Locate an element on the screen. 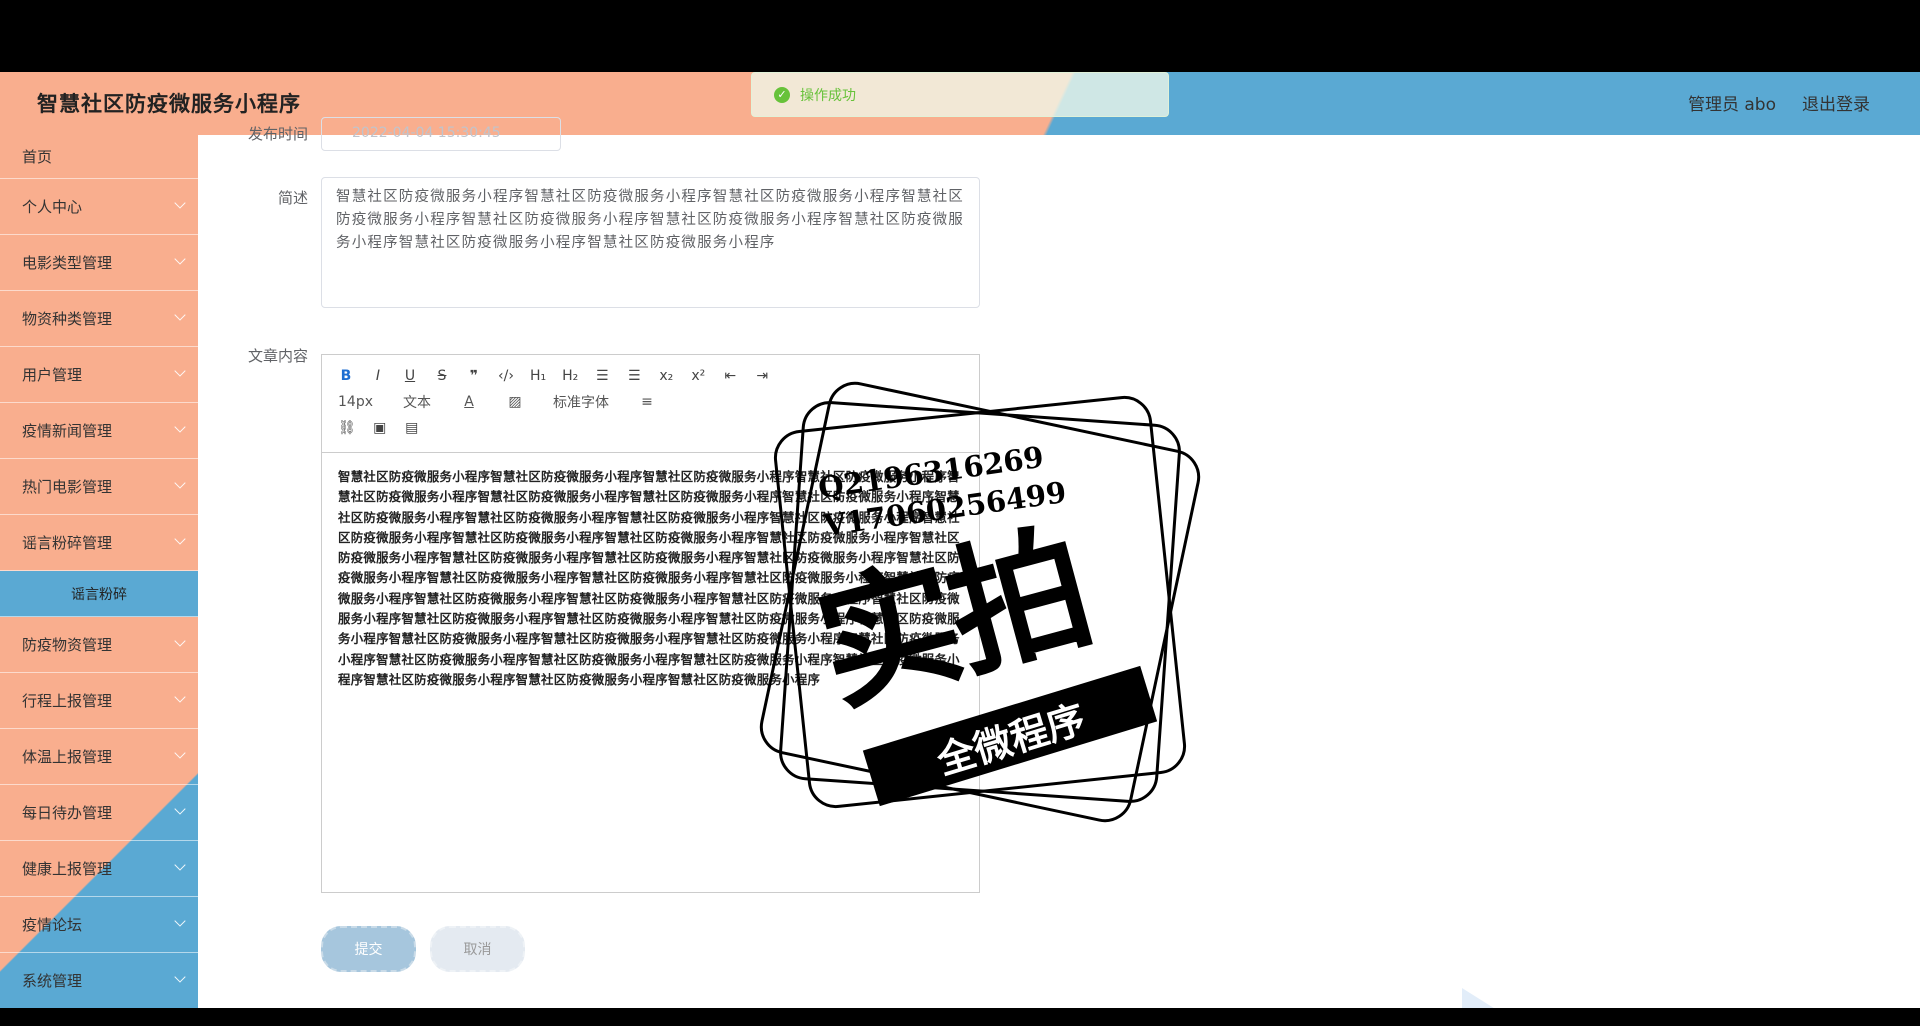 The height and width of the screenshot is (1026, 1920). header2-icon: H₂ is located at coordinates (570, 376).